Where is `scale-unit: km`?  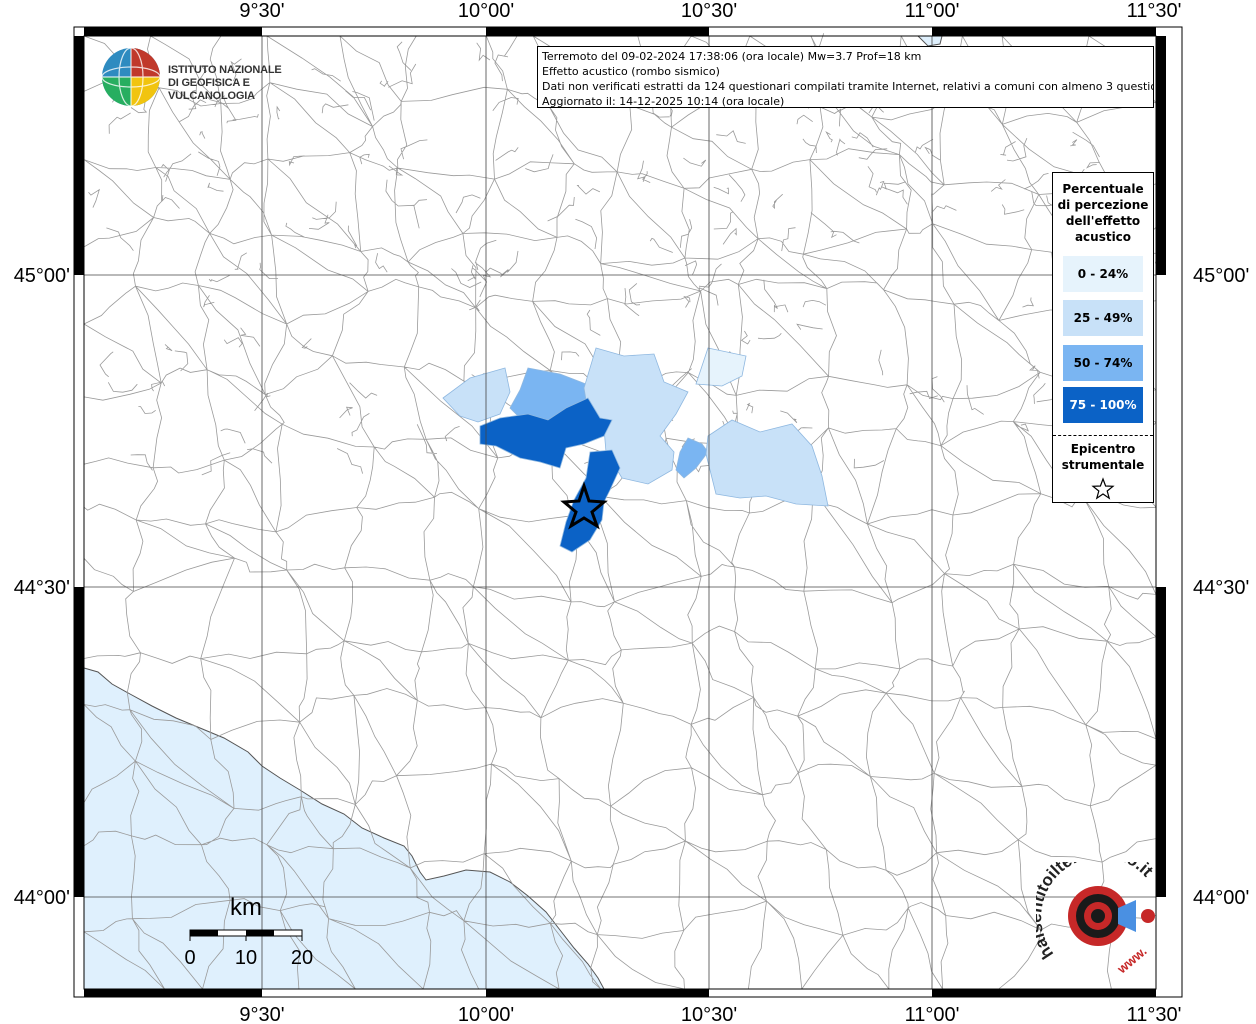
scale-unit: km is located at coordinates (246, 907).